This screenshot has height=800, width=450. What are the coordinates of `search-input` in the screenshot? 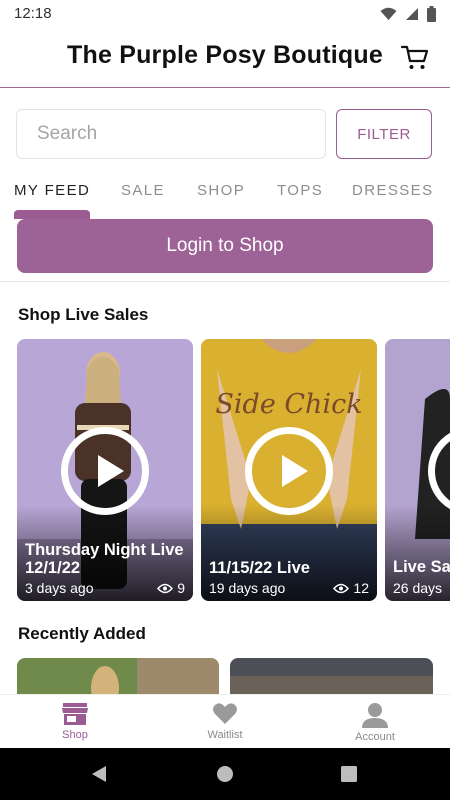 It's located at (171, 134).